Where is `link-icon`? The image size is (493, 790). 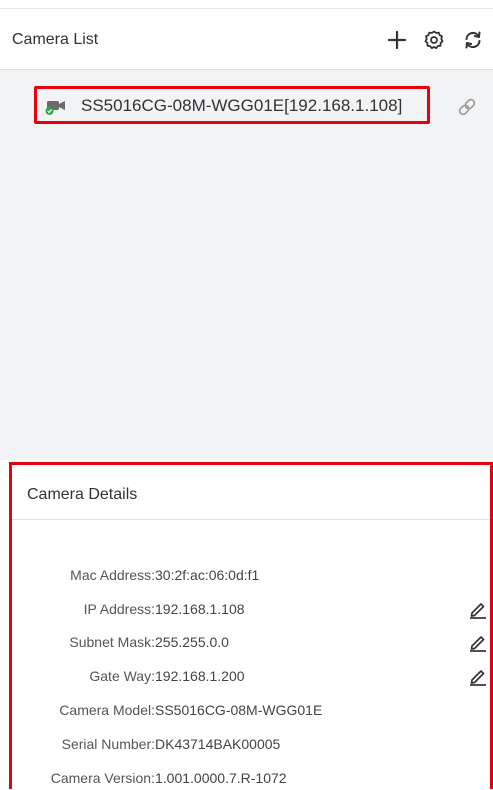 link-icon is located at coordinates (467, 107).